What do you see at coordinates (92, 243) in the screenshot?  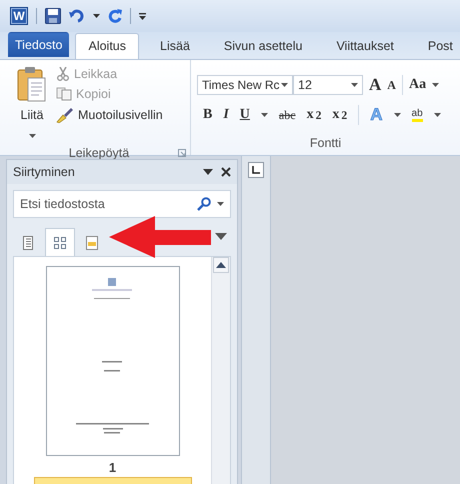 I see `document-icon` at bounding box center [92, 243].